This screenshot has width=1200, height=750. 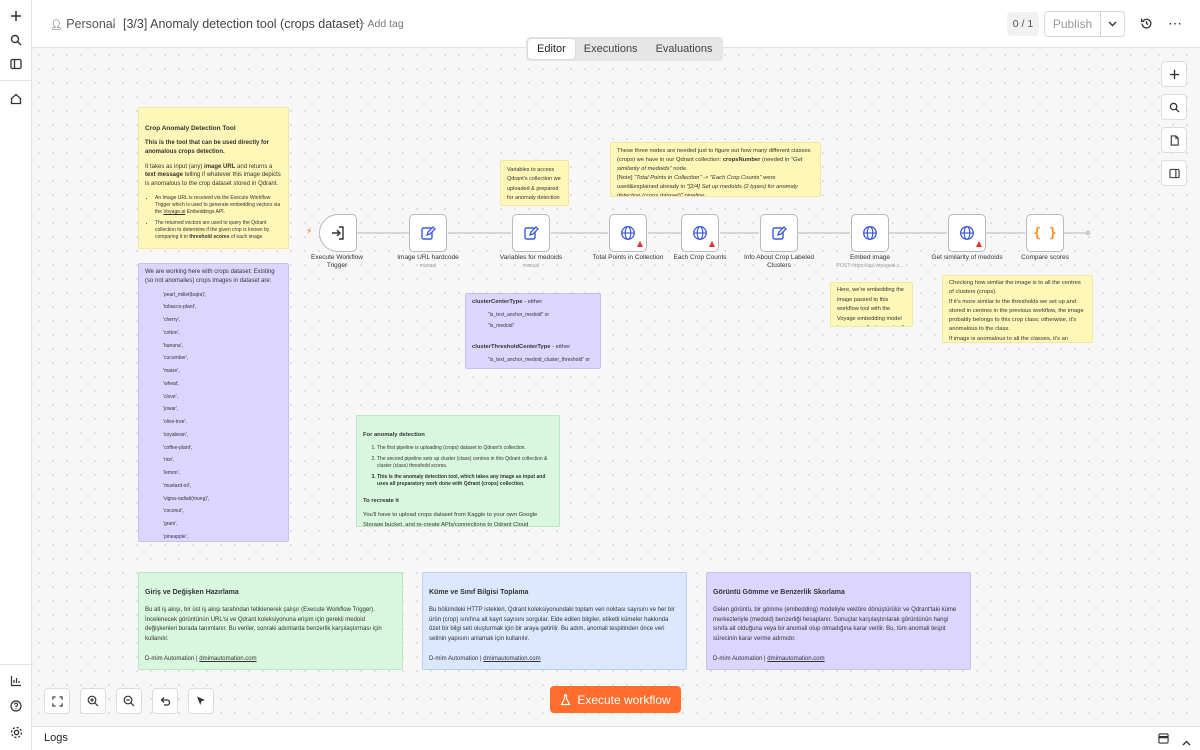 What do you see at coordinates (16, 64) in the screenshot?
I see `panel-toggle-icon` at bounding box center [16, 64].